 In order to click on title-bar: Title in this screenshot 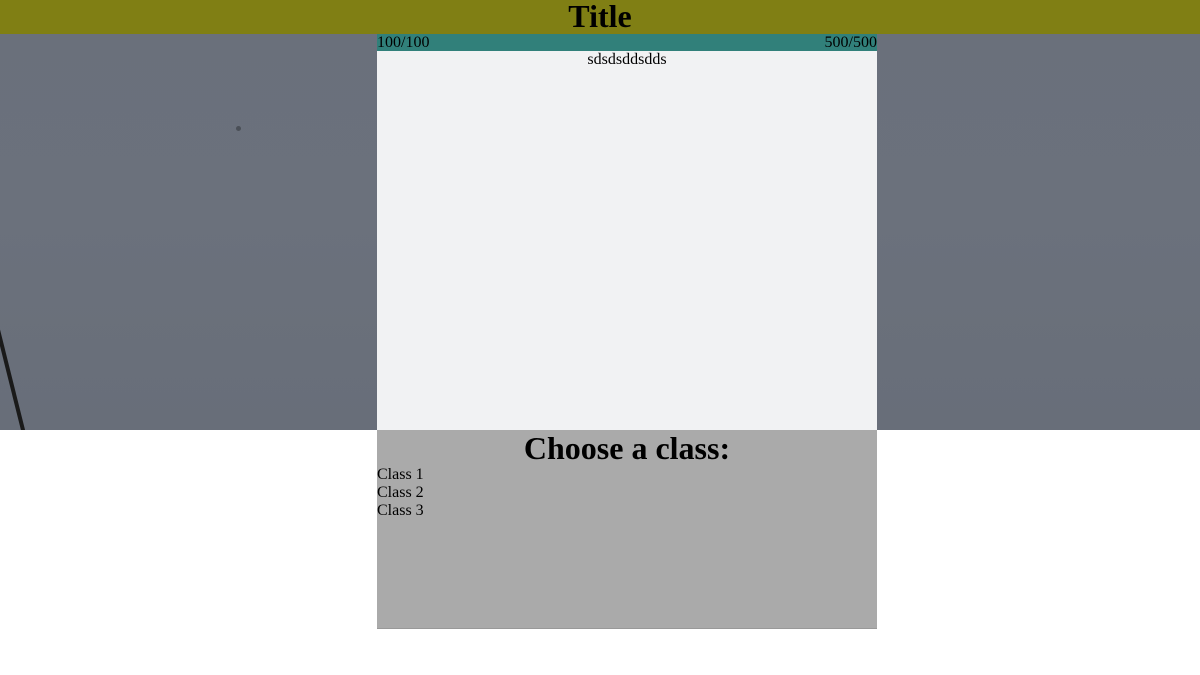, I will do `click(600, 17)`.